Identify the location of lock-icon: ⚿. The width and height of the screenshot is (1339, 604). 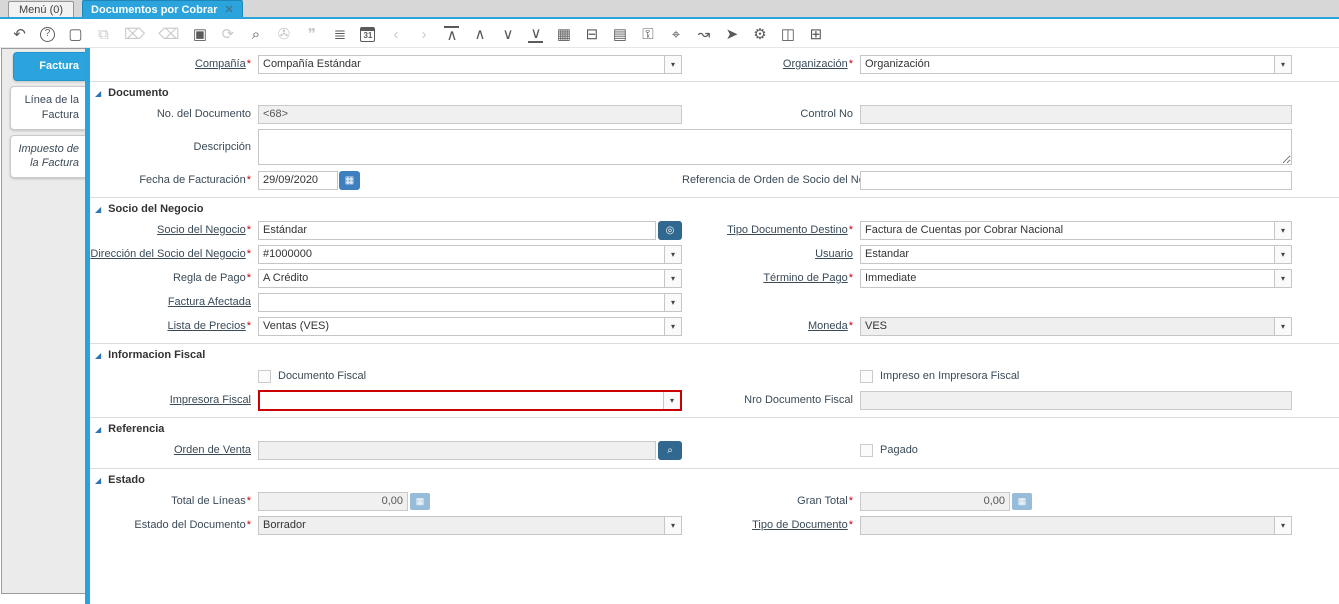
(647, 34).